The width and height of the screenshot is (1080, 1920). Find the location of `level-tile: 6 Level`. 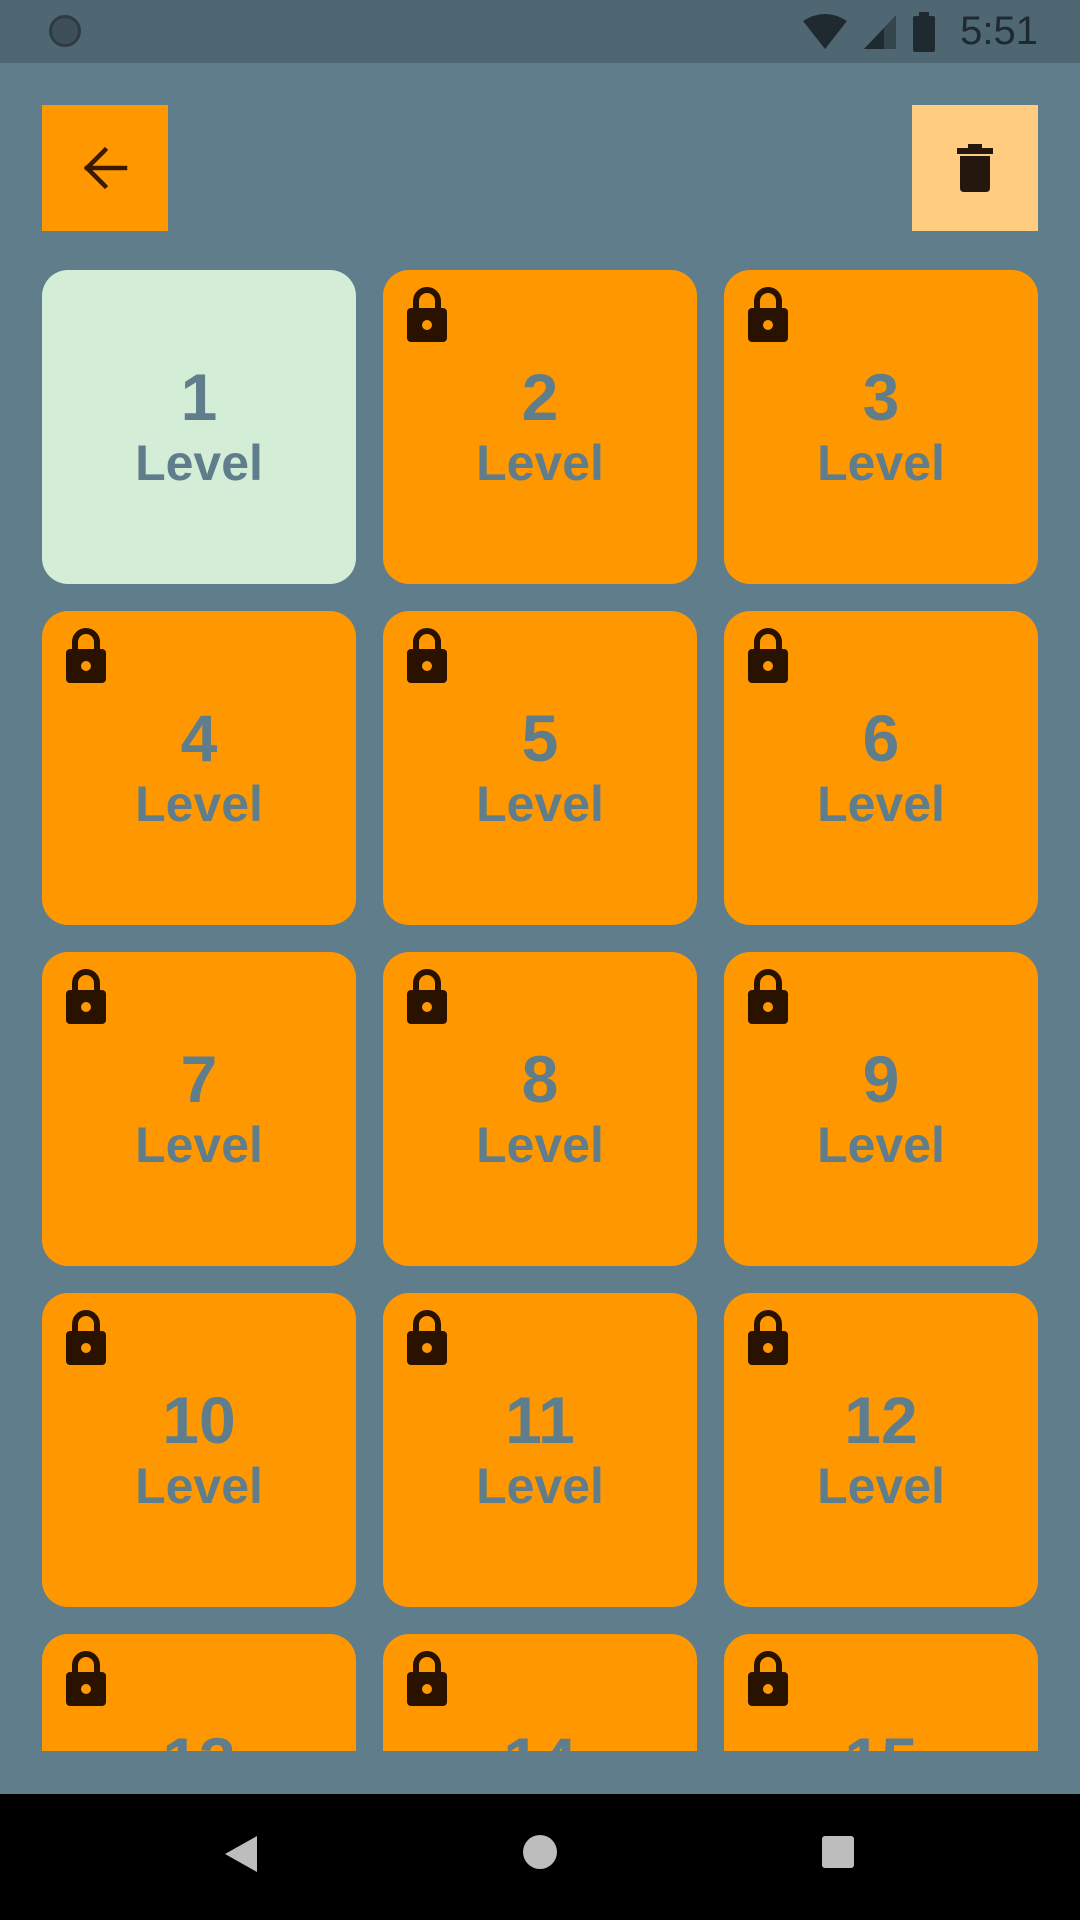

level-tile: 6 Level is located at coordinates (881, 768).